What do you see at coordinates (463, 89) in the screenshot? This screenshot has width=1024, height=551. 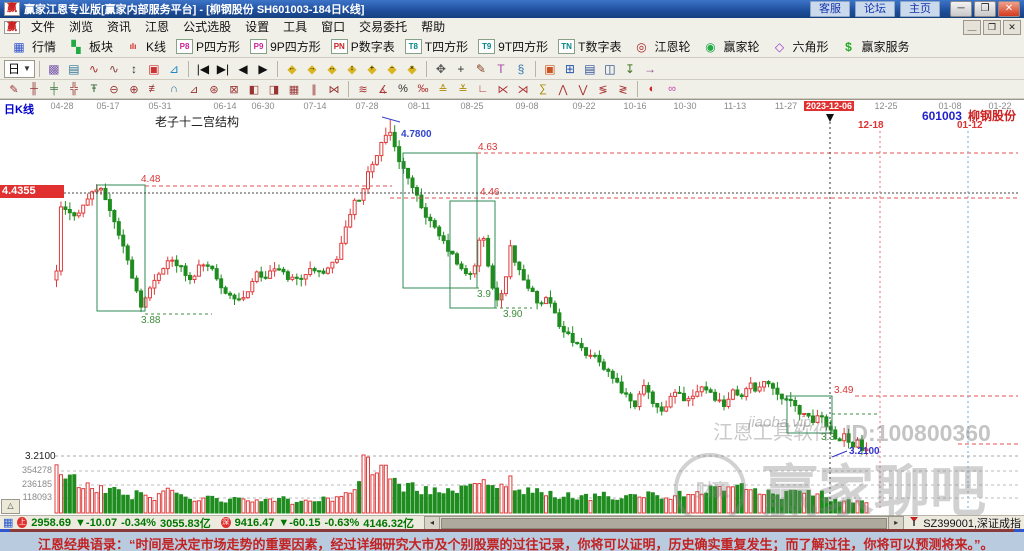 I see `price-band-icon: ≚` at bounding box center [463, 89].